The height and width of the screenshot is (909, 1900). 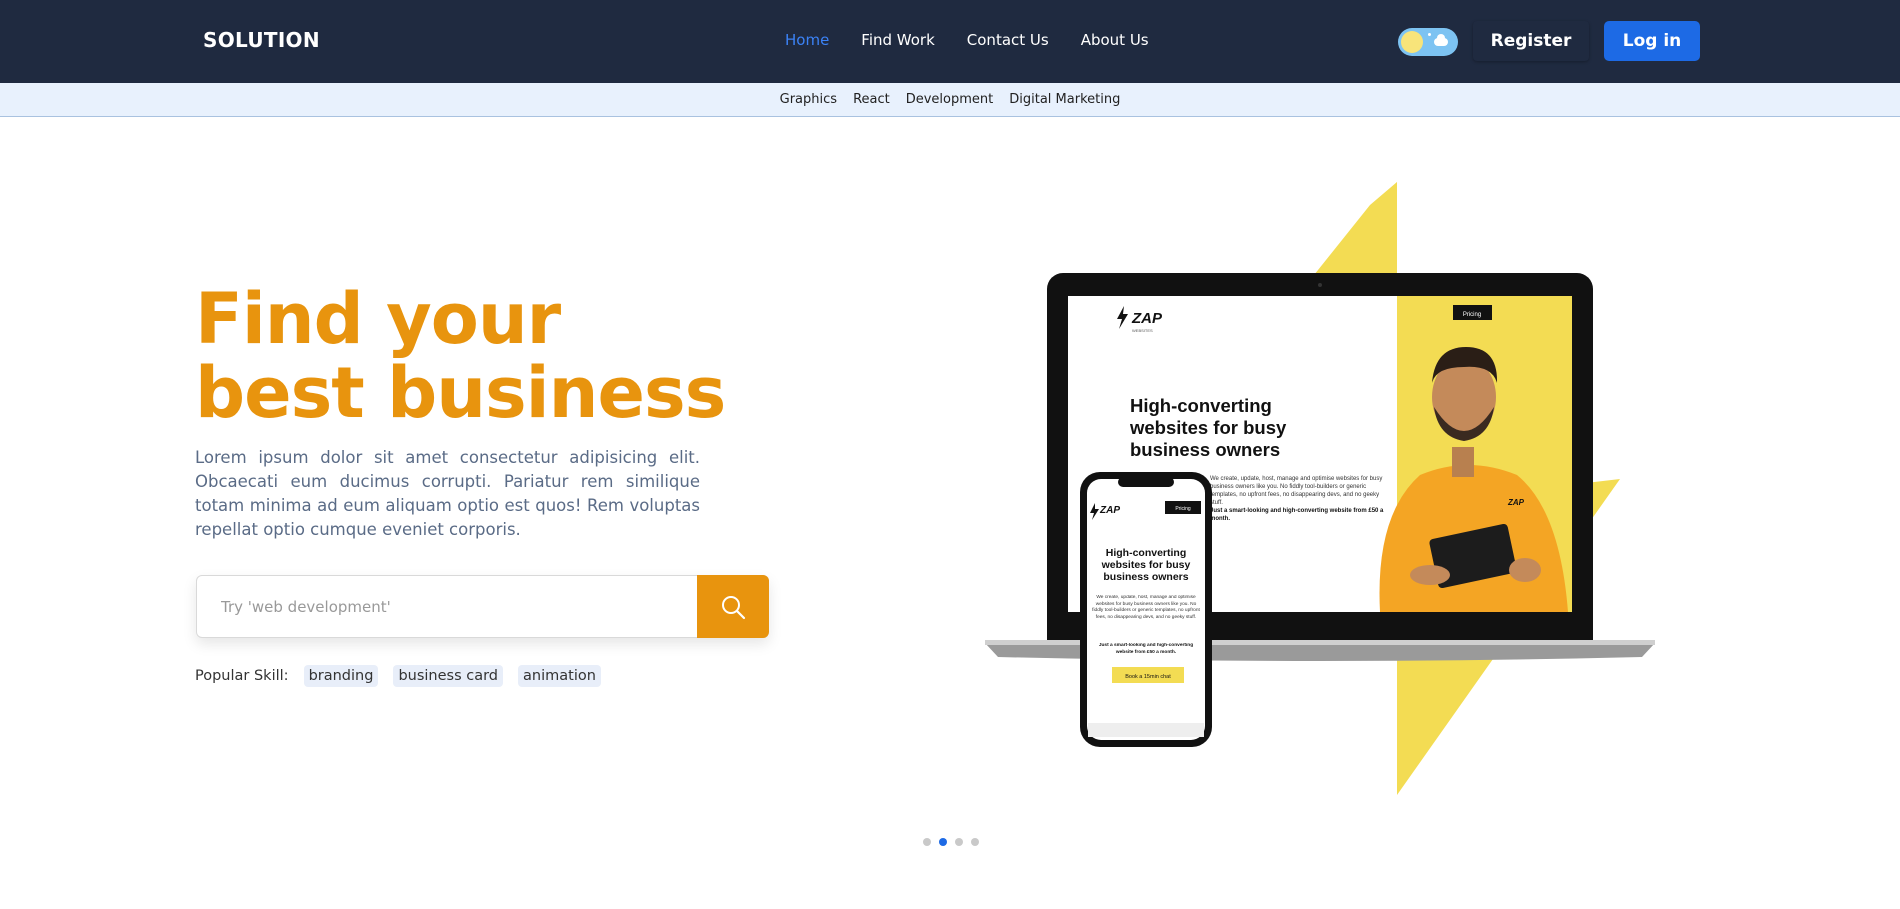 What do you see at coordinates (1652, 41) in the screenshot?
I see `login-button: Log in` at bounding box center [1652, 41].